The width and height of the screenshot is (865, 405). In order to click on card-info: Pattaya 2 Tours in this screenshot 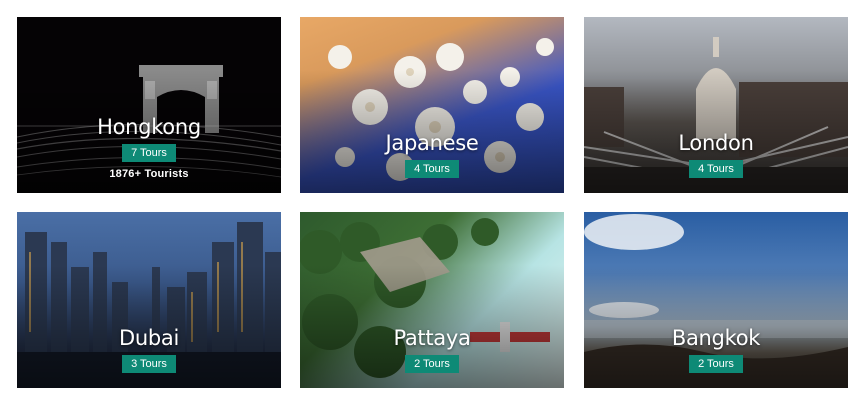, I will do `click(432, 349)`.